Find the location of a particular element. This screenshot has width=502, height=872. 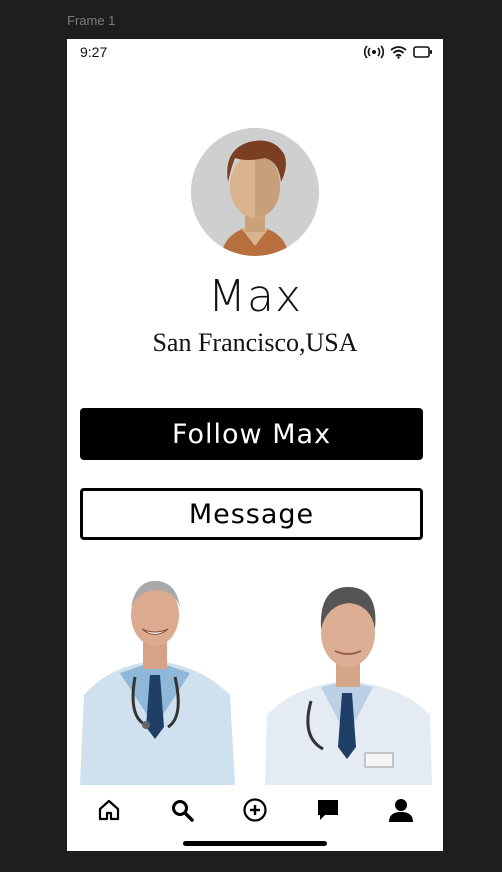

status-bar: 9:27 is located at coordinates (255, 53).